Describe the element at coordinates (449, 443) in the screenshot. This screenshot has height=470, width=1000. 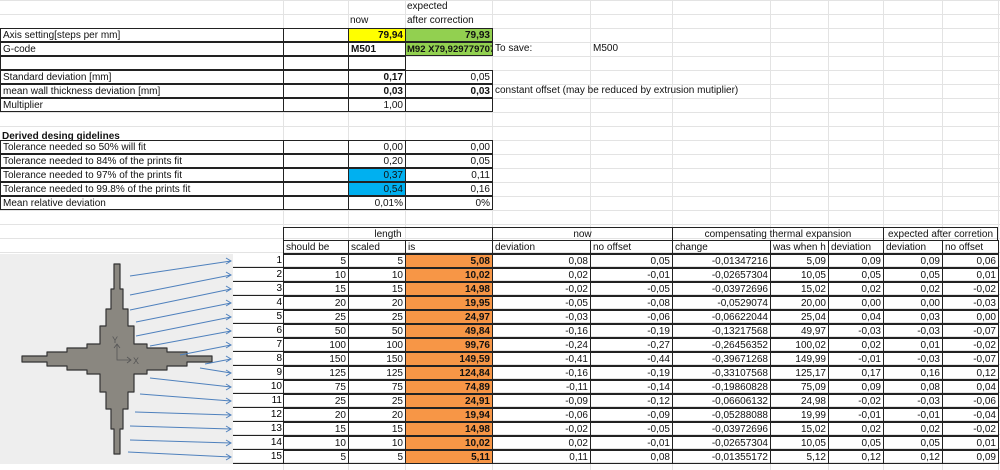
I see `table-cell: 10,02` at that location.